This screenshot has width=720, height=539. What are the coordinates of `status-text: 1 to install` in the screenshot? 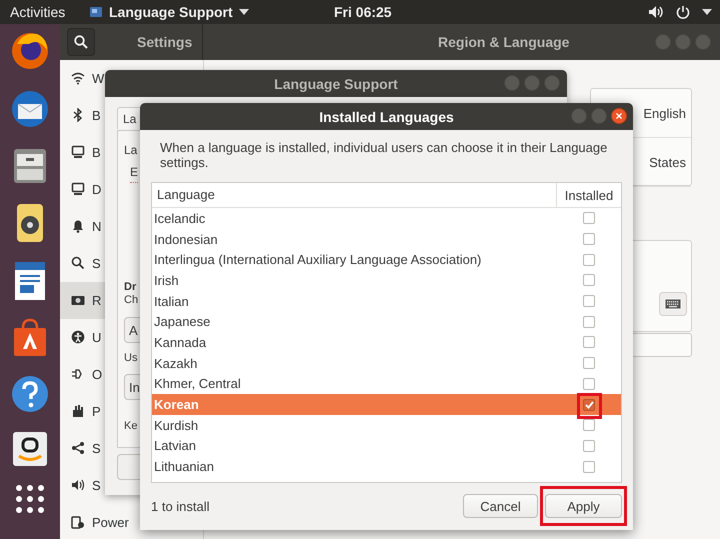 It's located at (180, 506).